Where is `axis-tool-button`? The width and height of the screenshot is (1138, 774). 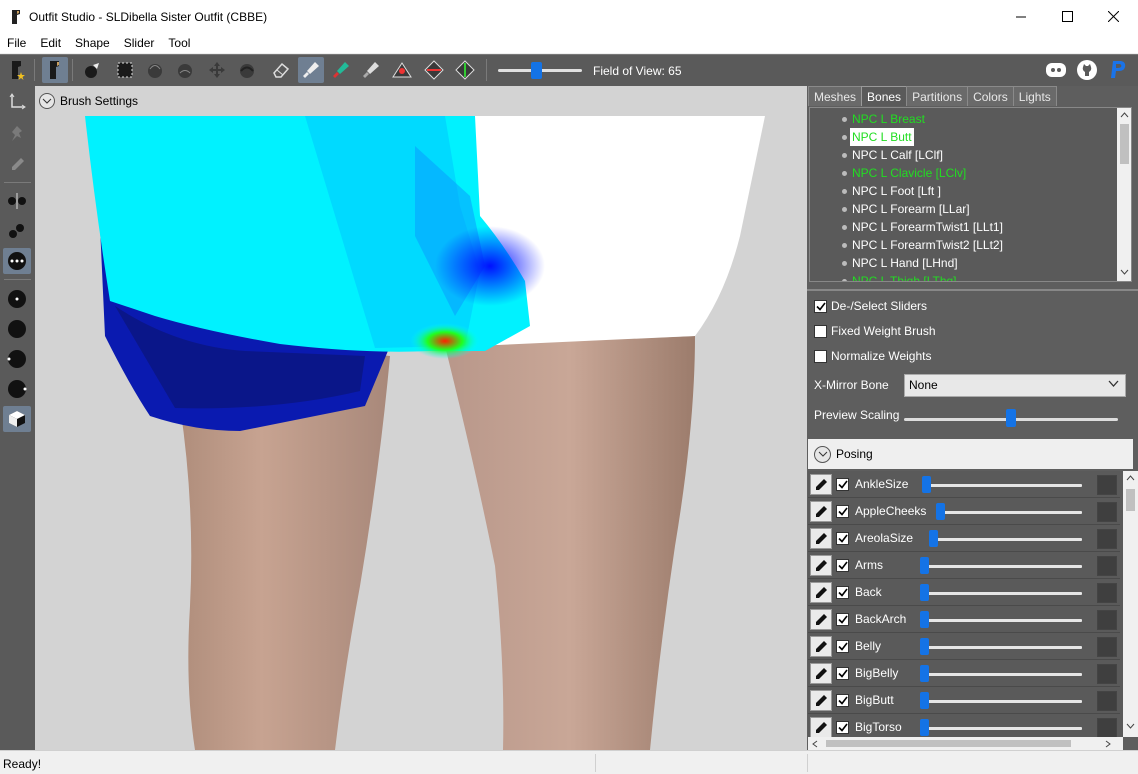 axis-tool-button is located at coordinates (17, 102).